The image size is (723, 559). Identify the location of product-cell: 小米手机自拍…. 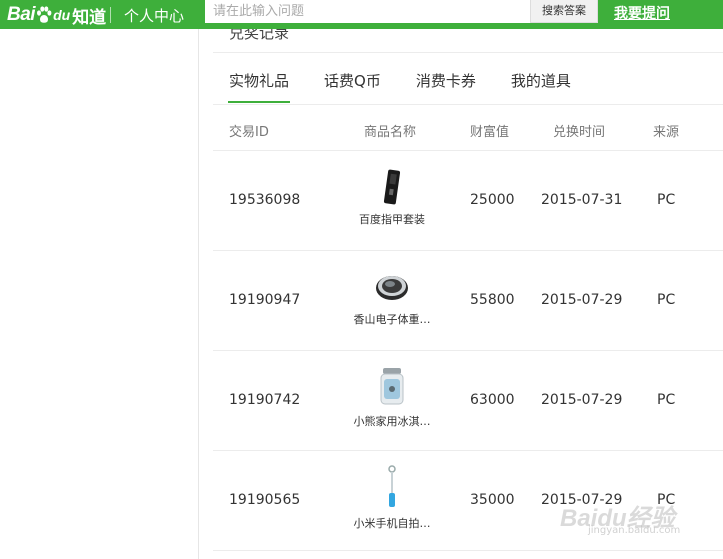
(392, 498).